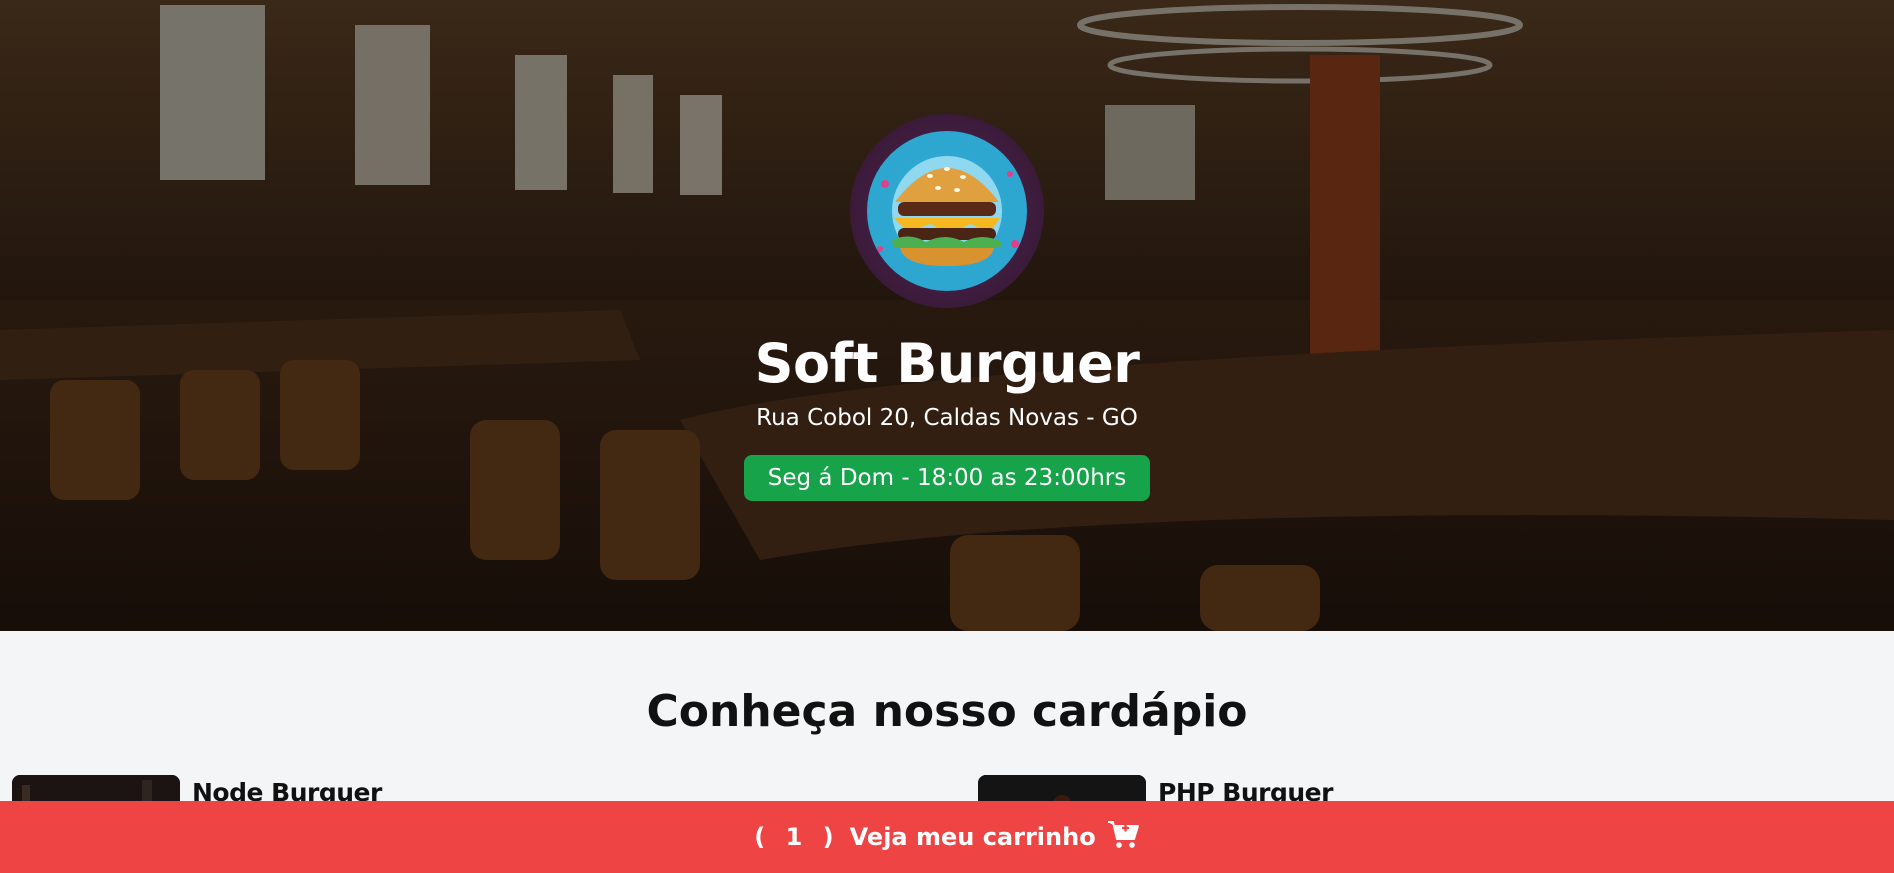  What do you see at coordinates (797, 837) in the screenshot?
I see `cart-count: ( 1 )` at bounding box center [797, 837].